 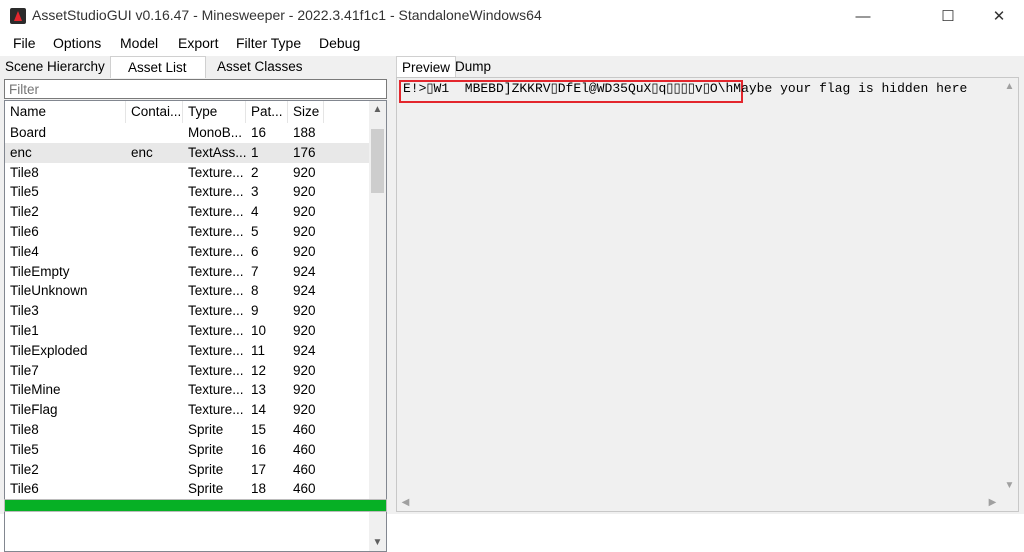 I want to click on table-row: TileUnknown Texture... 8 924, so click(x=187, y=291).